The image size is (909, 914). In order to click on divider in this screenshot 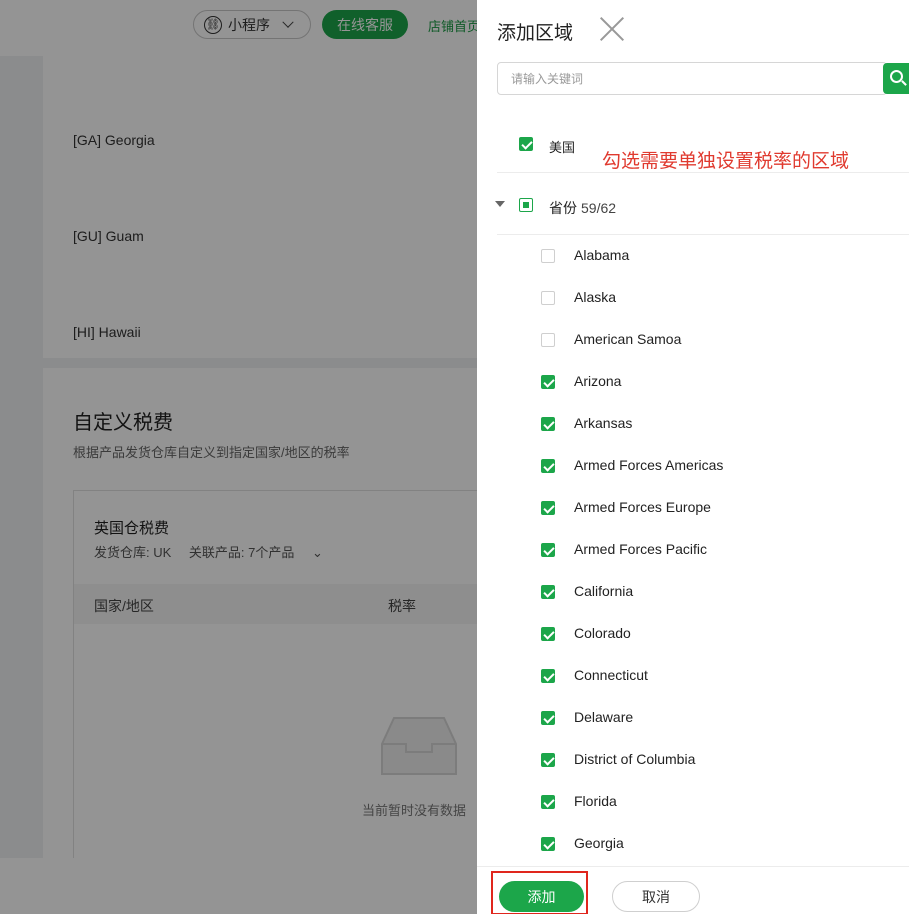, I will do `click(703, 172)`.